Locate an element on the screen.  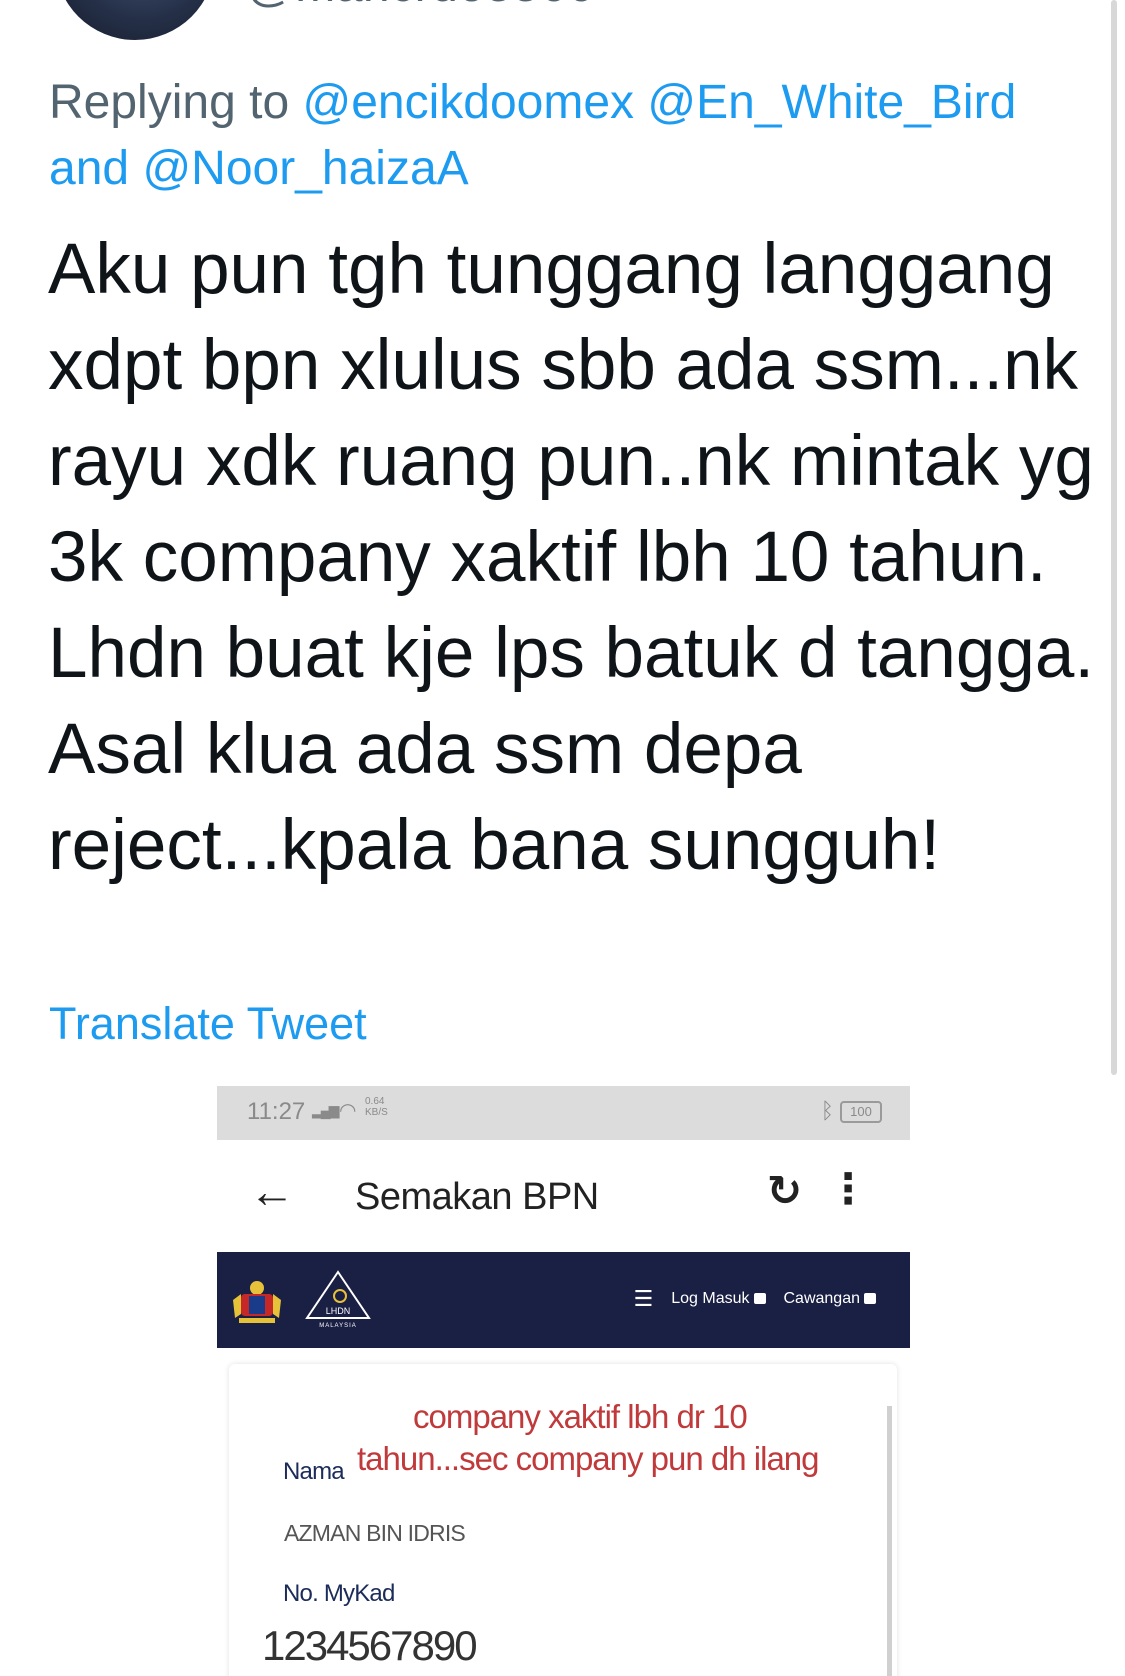
app-bar: ← Semakan BPN ↻ ⋮ is located at coordinates (563, 1196).